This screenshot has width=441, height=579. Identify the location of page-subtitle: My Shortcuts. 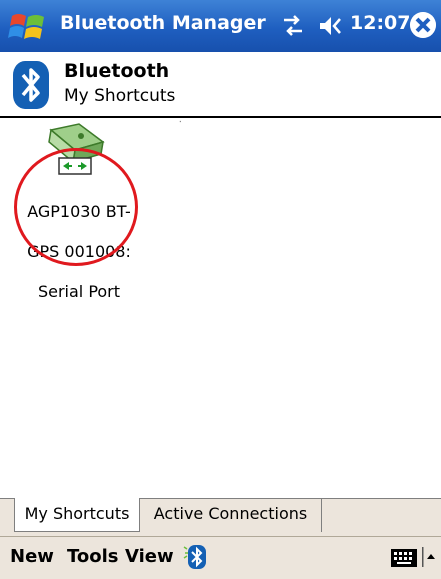
(120, 96).